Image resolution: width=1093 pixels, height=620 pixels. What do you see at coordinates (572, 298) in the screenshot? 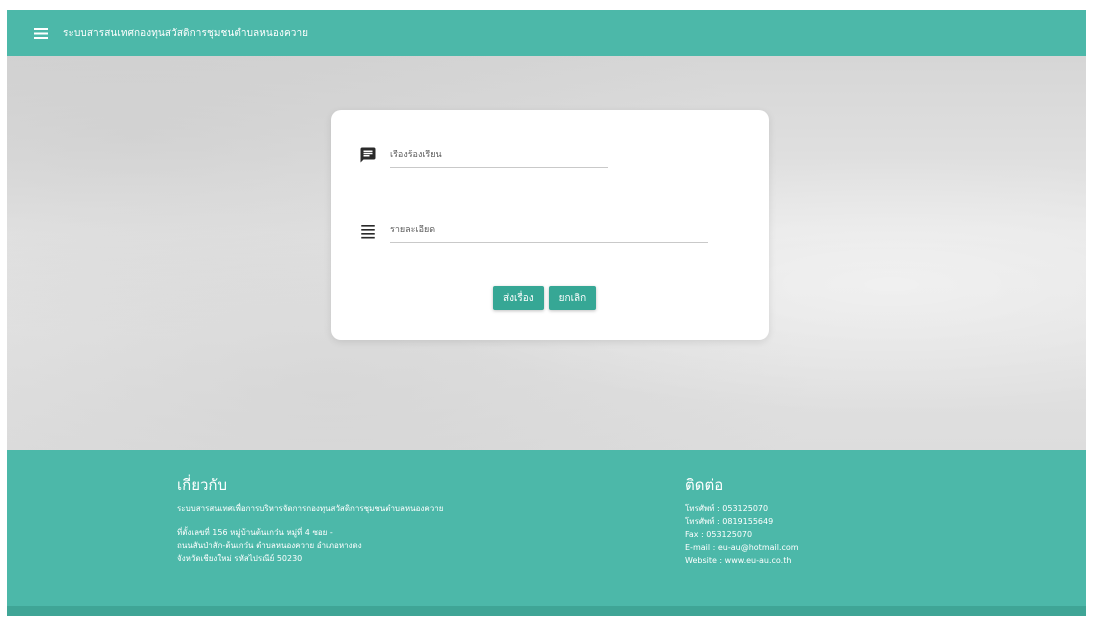
I see `cancel-button: ยกเลิก` at bounding box center [572, 298].